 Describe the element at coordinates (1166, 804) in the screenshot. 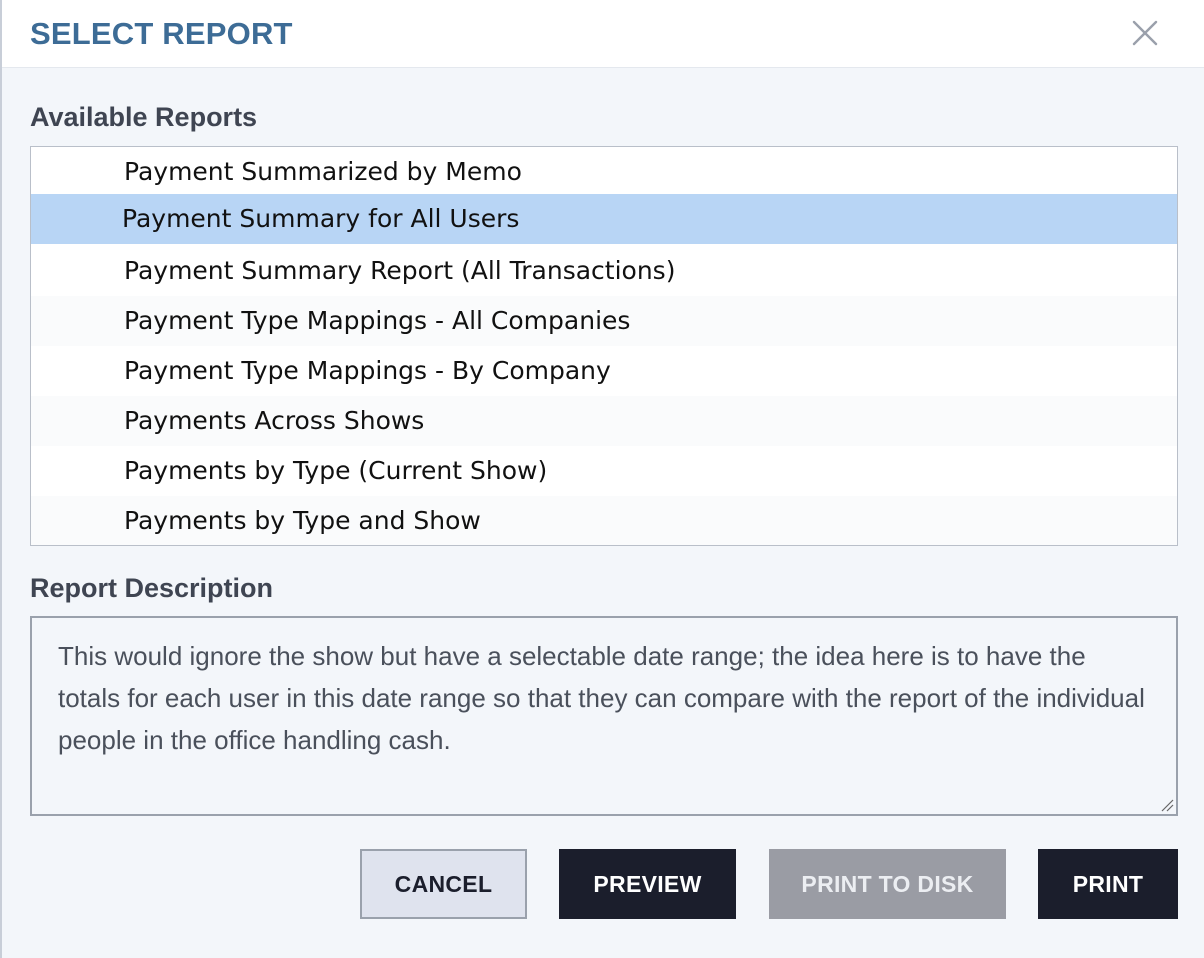

I see `resize-handle-icon` at that location.